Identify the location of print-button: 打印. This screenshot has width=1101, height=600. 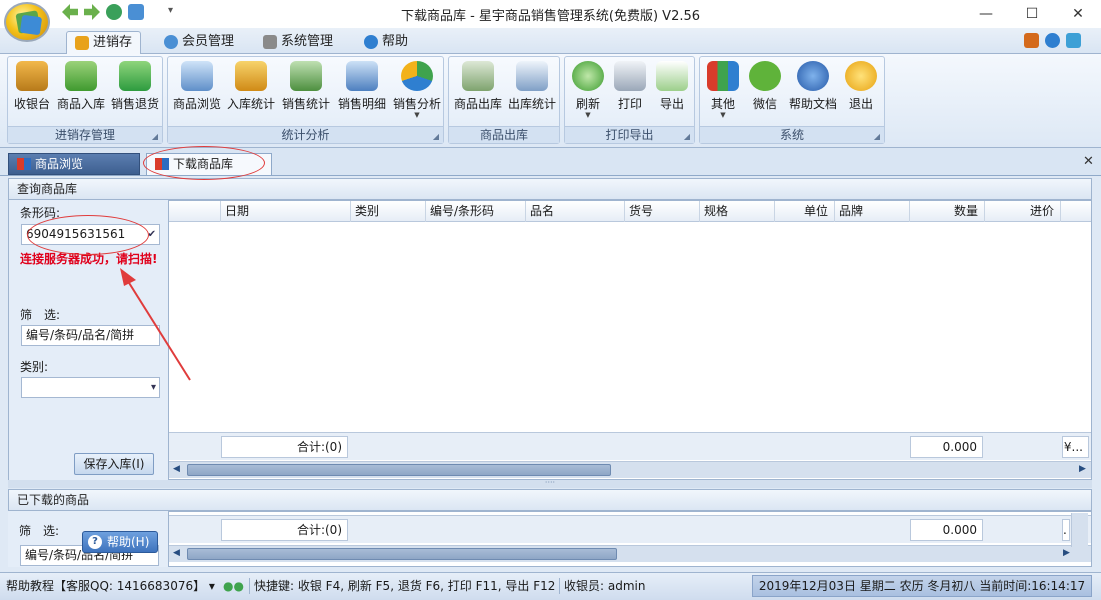
(630, 93).